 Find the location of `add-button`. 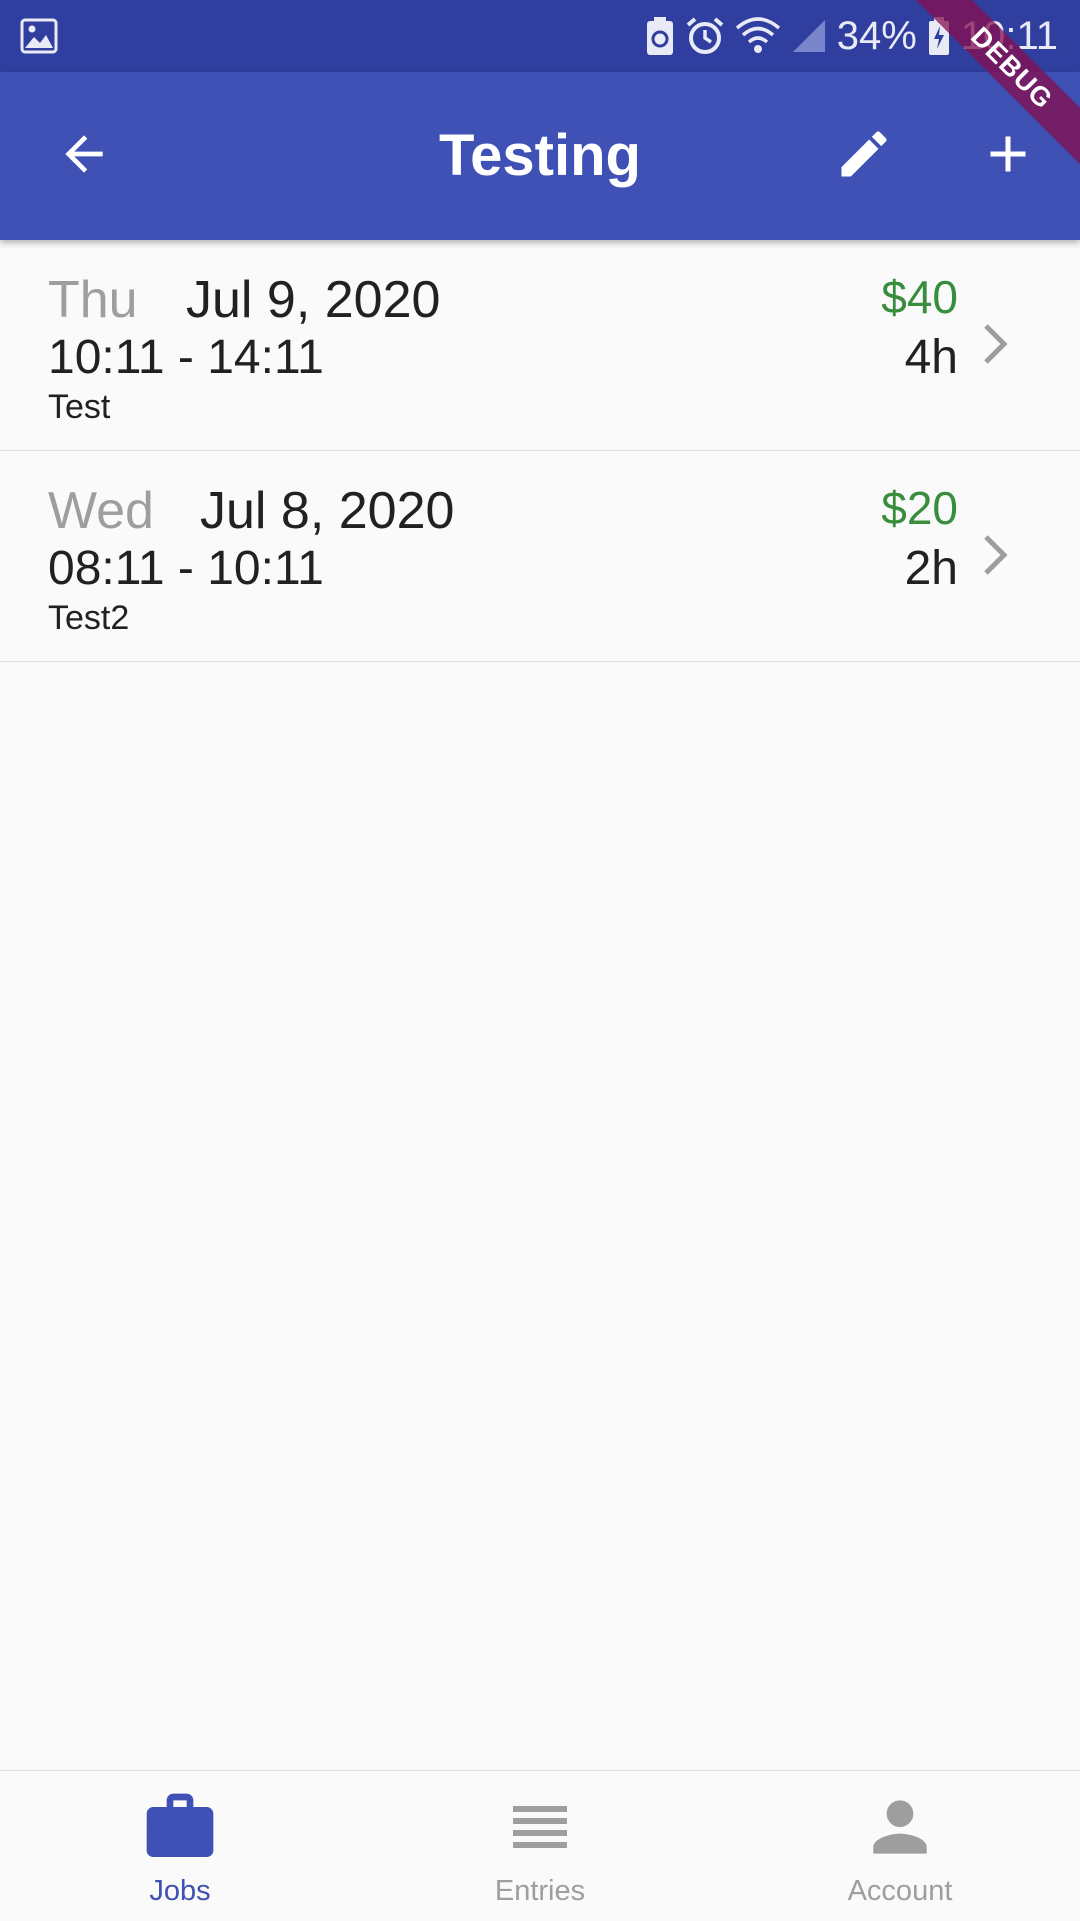

add-button is located at coordinates (1008, 156).